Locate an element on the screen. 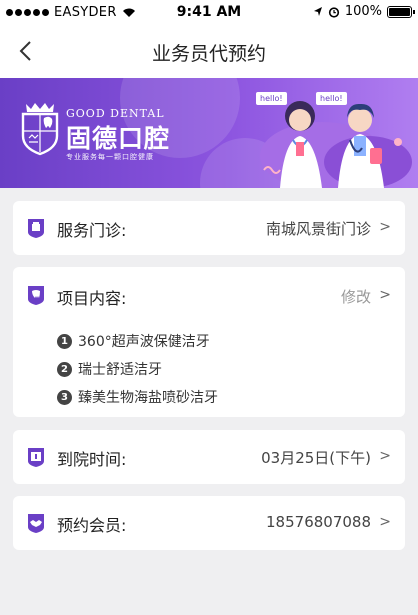  member-label: 预约会员: is located at coordinates (92, 525).